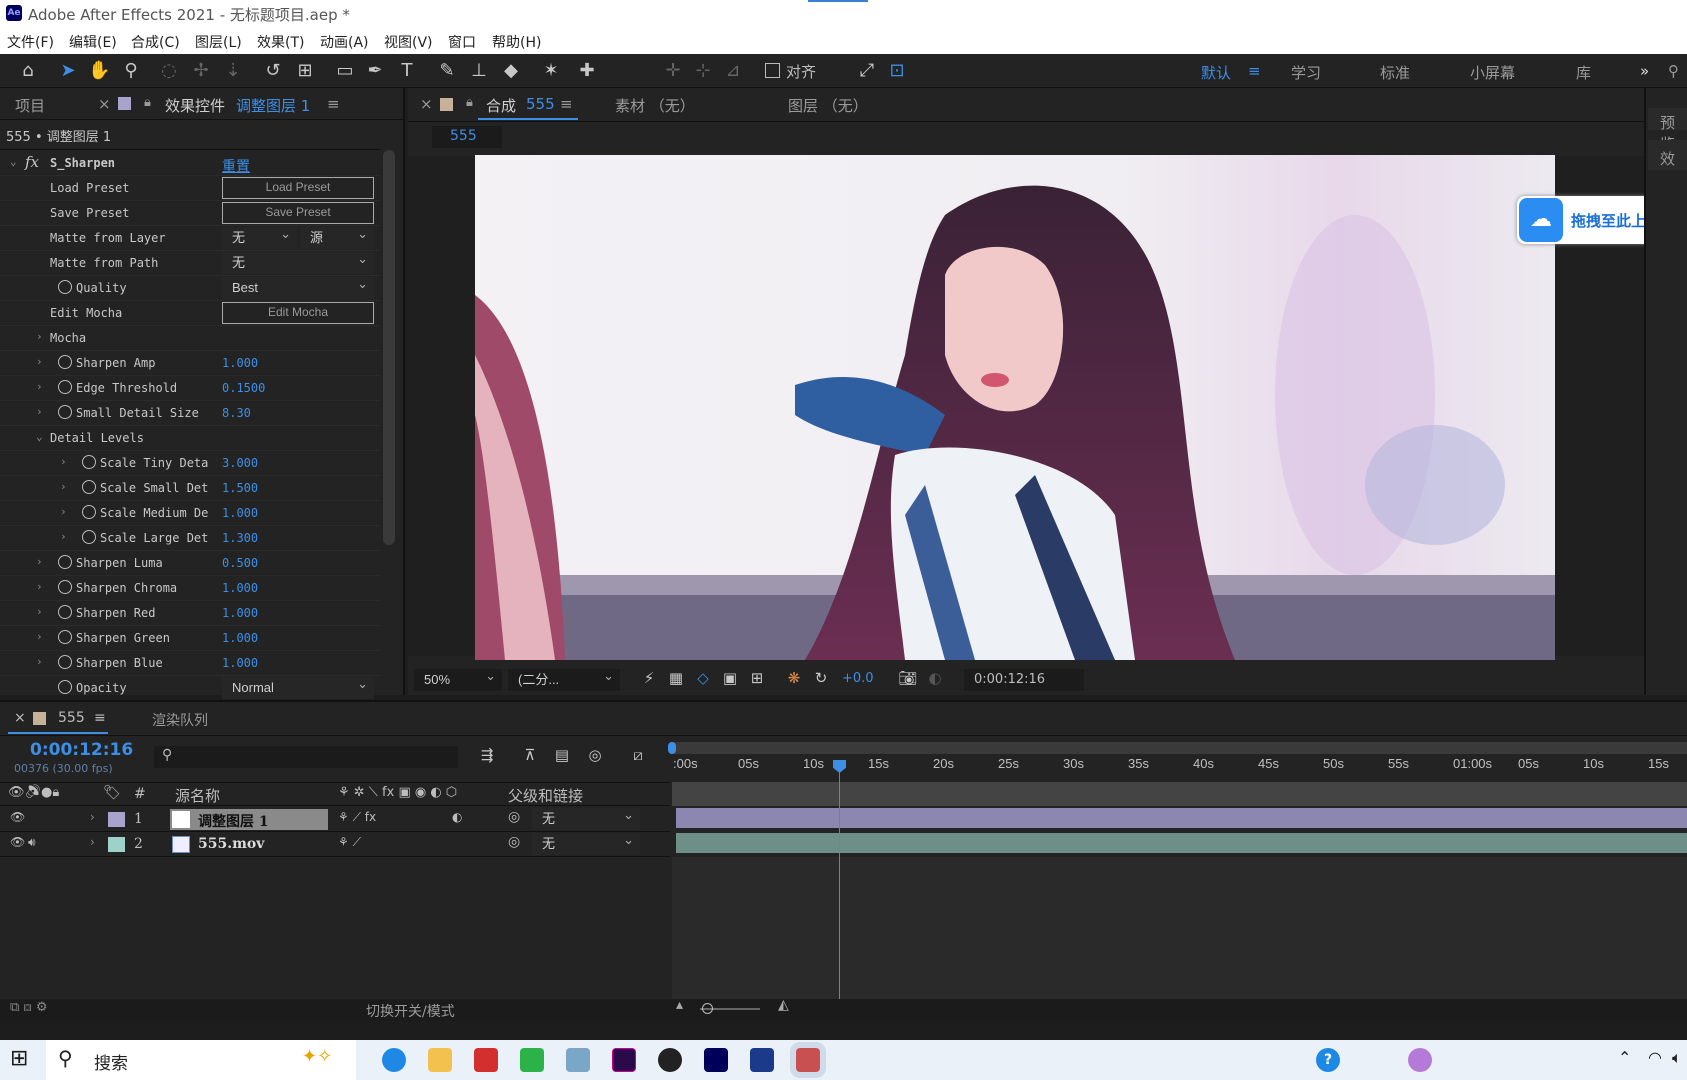 Image resolution: width=1687 pixels, height=1080 pixels. What do you see at coordinates (116, 844) in the screenshot?
I see `layer-label-color` at bounding box center [116, 844].